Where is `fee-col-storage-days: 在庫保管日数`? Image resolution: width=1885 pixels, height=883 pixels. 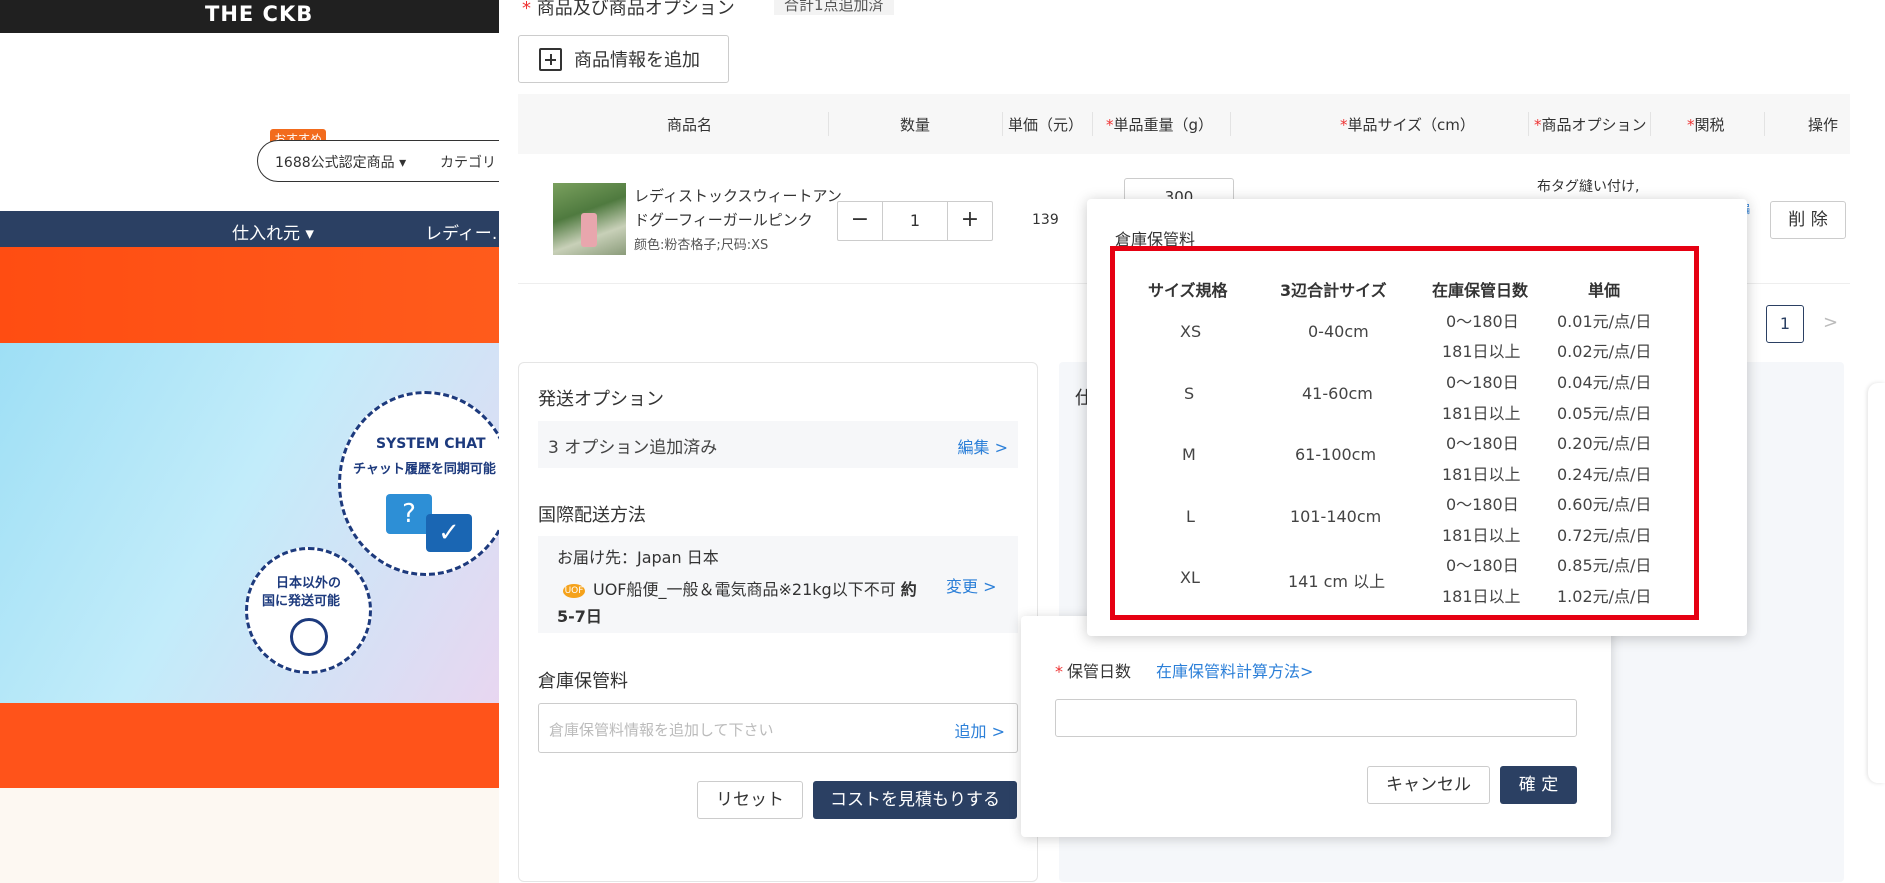
fee-col-storage-days: 在庫保管日数 is located at coordinates (1480, 290).